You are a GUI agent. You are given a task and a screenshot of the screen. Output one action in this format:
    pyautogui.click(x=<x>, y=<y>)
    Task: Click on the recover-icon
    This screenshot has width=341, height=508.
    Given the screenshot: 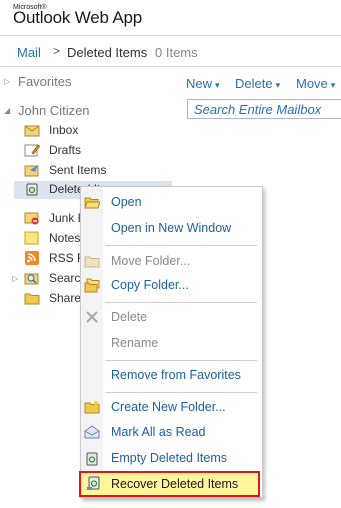 What is the action you would take?
    pyautogui.click(x=93, y=483)
    